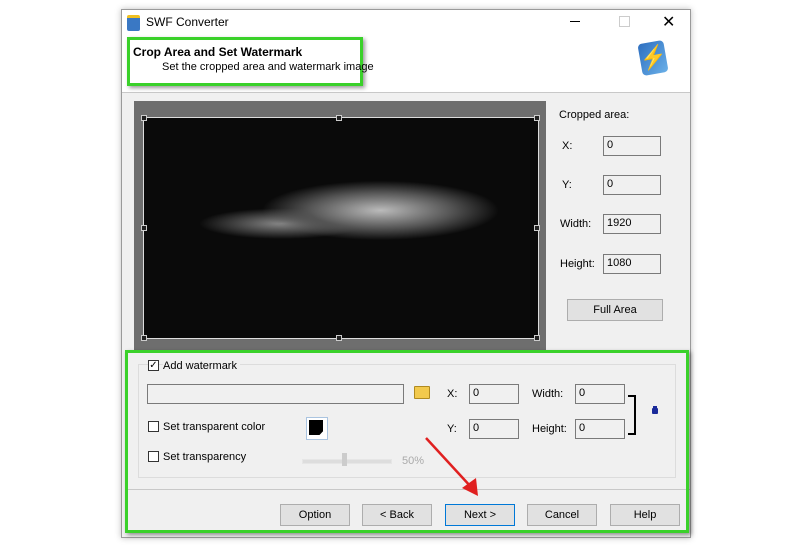 The width and height of the screenshot is (800, 547). Describe the element at coordinates (133, 23) in the screenshot. I see `app-icon` at that location.